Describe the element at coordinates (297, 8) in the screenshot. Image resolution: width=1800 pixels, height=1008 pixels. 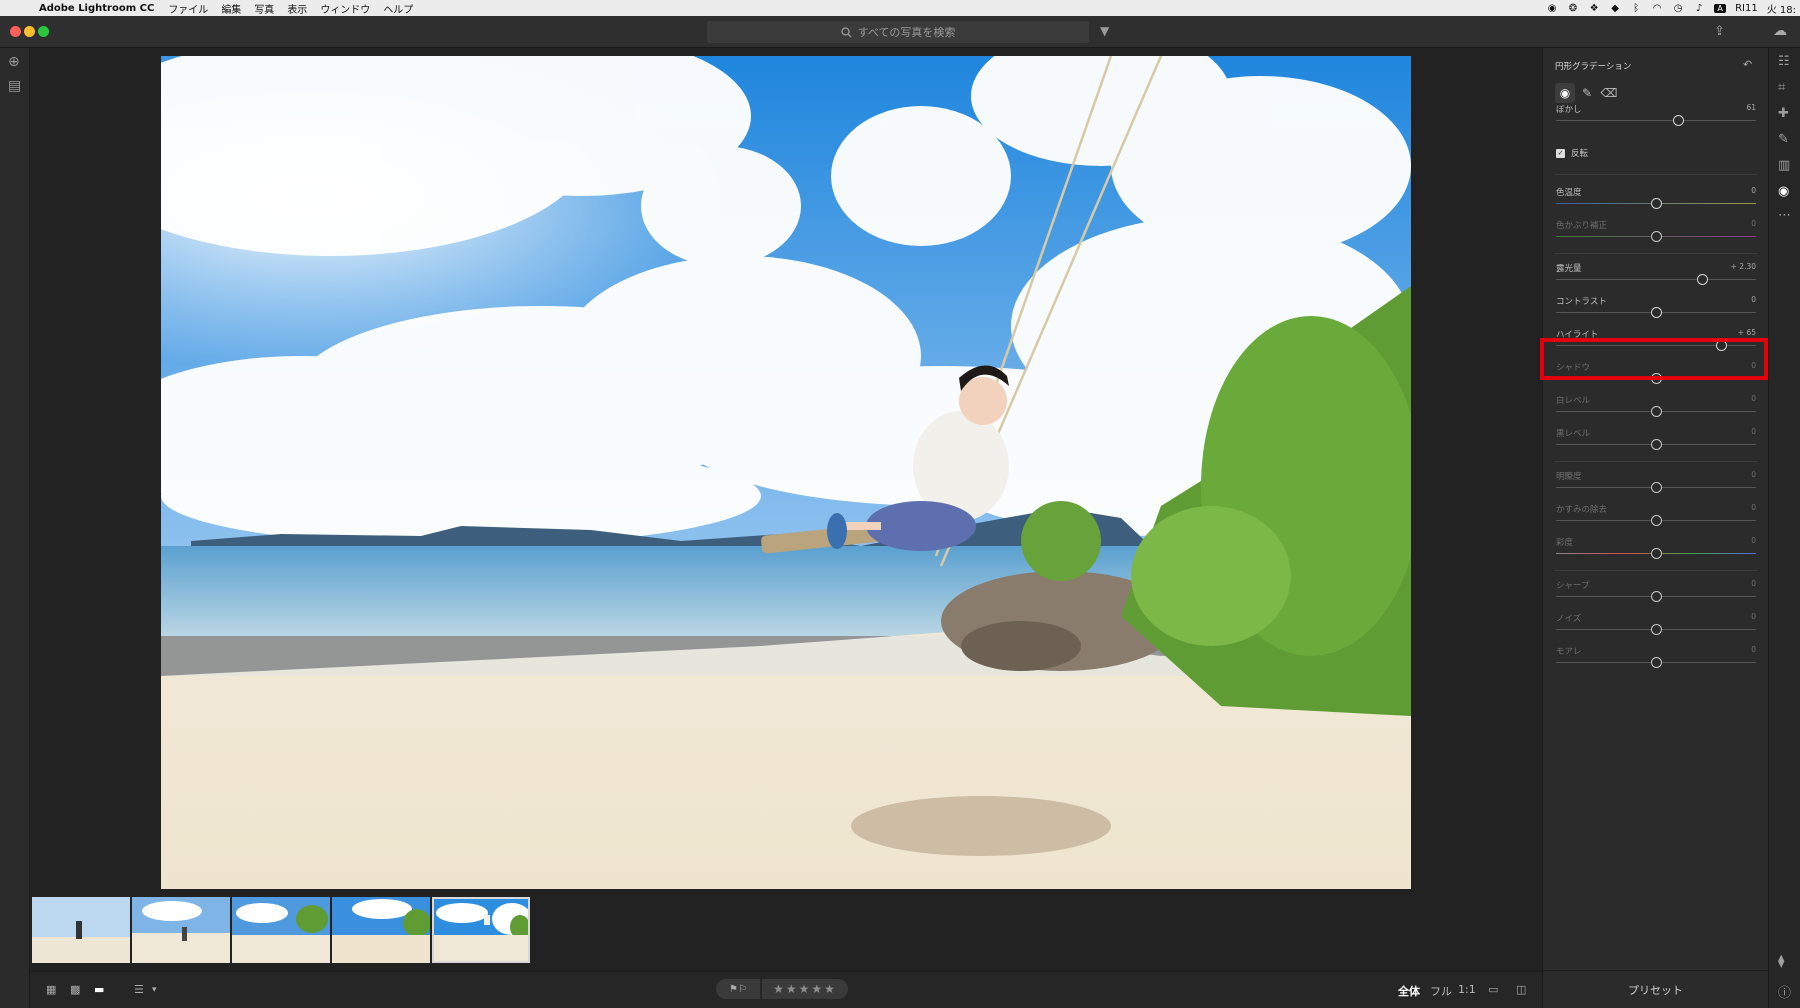
I see `menu-view: 表示` at that location.